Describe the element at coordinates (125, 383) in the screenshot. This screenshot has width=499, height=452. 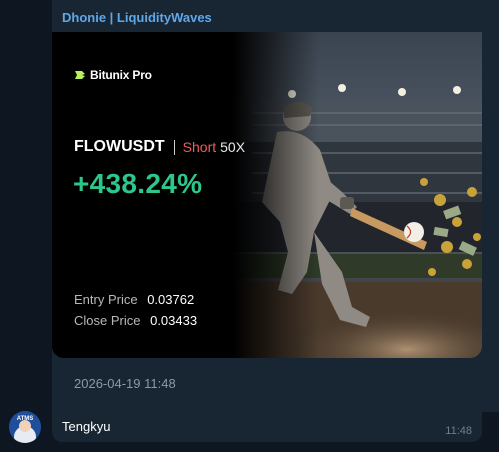
I see `message-timestamp: 2026-04-19 11:48` at that location.